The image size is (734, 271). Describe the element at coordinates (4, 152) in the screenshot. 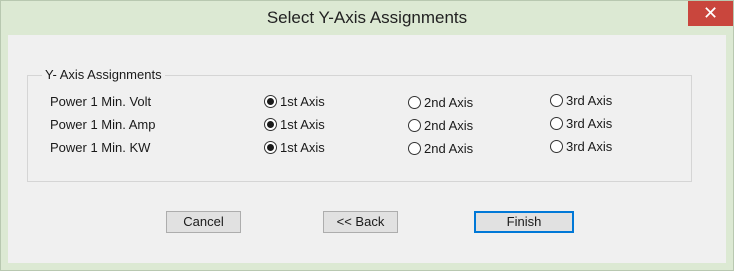

I see `window-frame-left` at that location.